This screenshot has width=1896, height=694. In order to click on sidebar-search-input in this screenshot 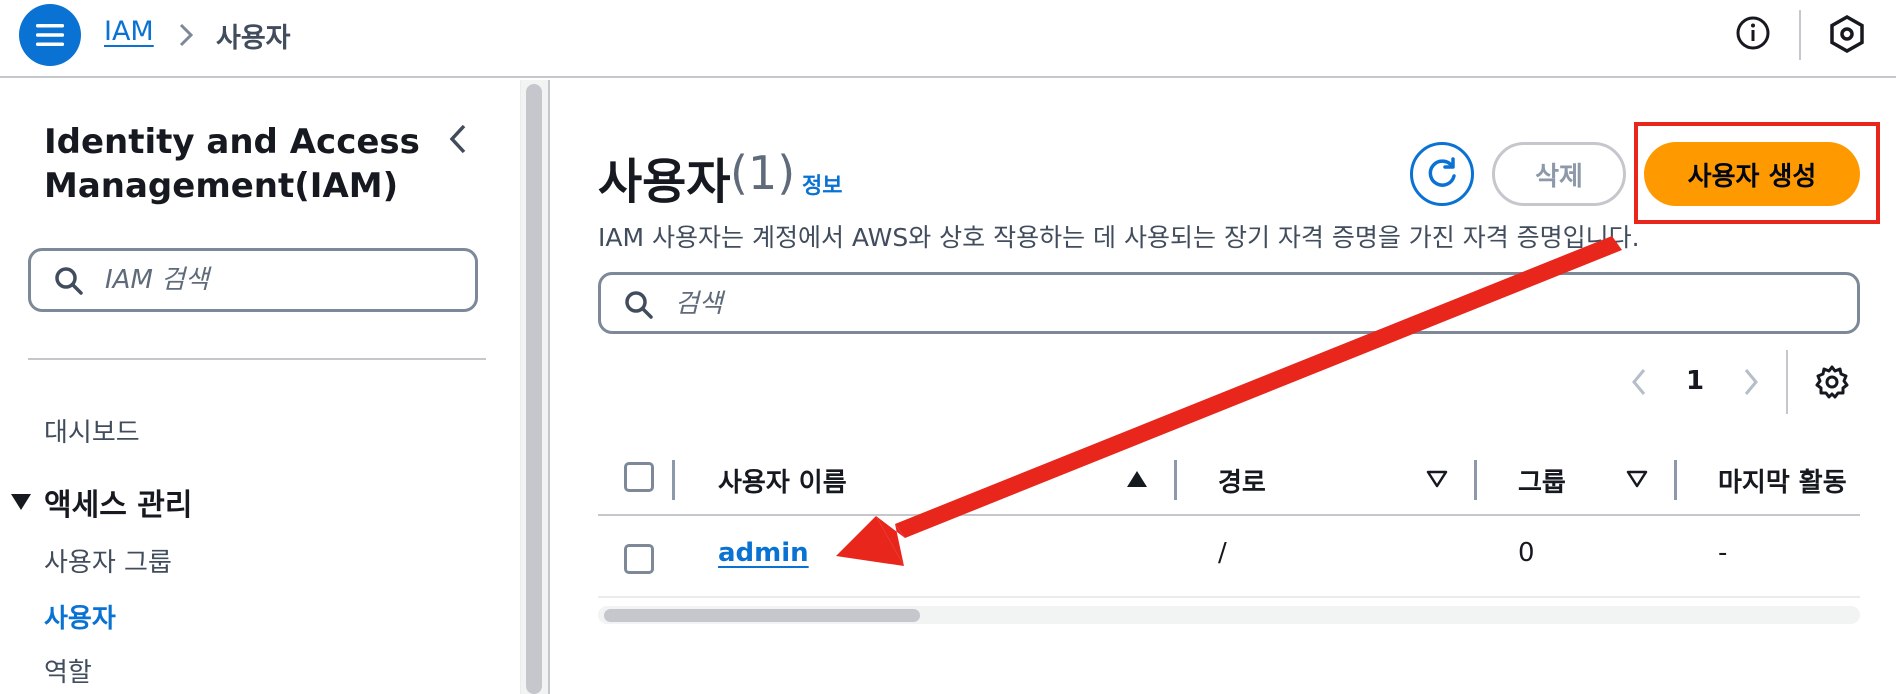, I will do `click(275, 280)`.